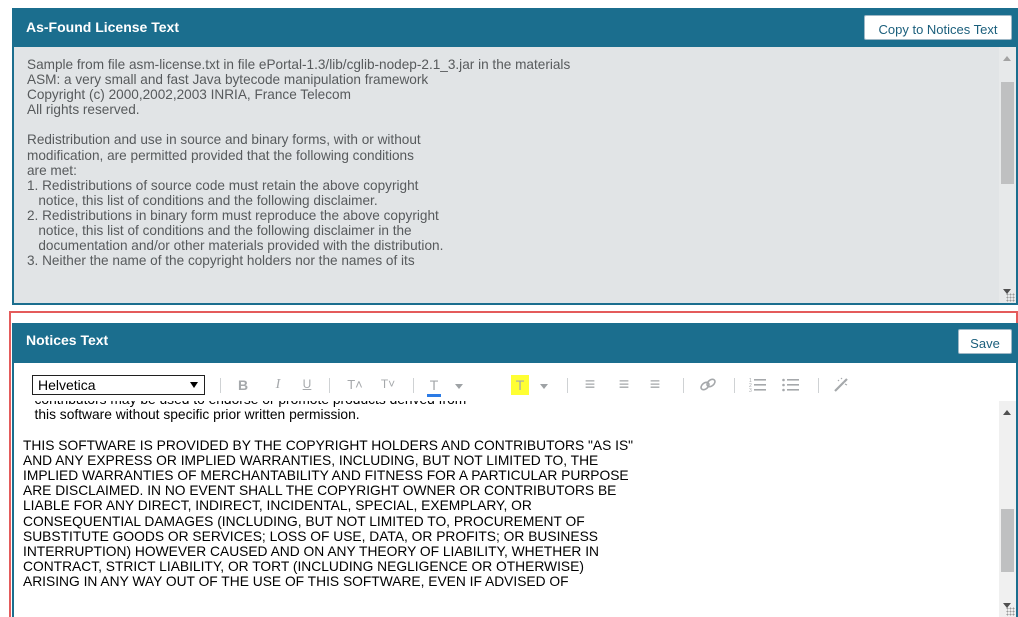 This screenshot has height=617, width=1018. Describe the element at coordinates (355, 386) in the screenshot. I see `font-size-increase-icon: T˄` at that location.